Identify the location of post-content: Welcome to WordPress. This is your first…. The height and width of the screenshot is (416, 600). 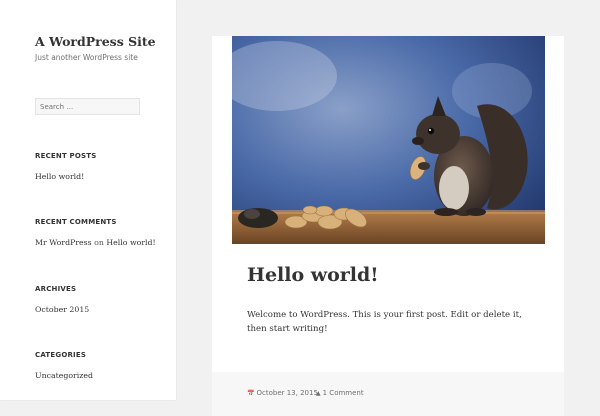
(384, 322).